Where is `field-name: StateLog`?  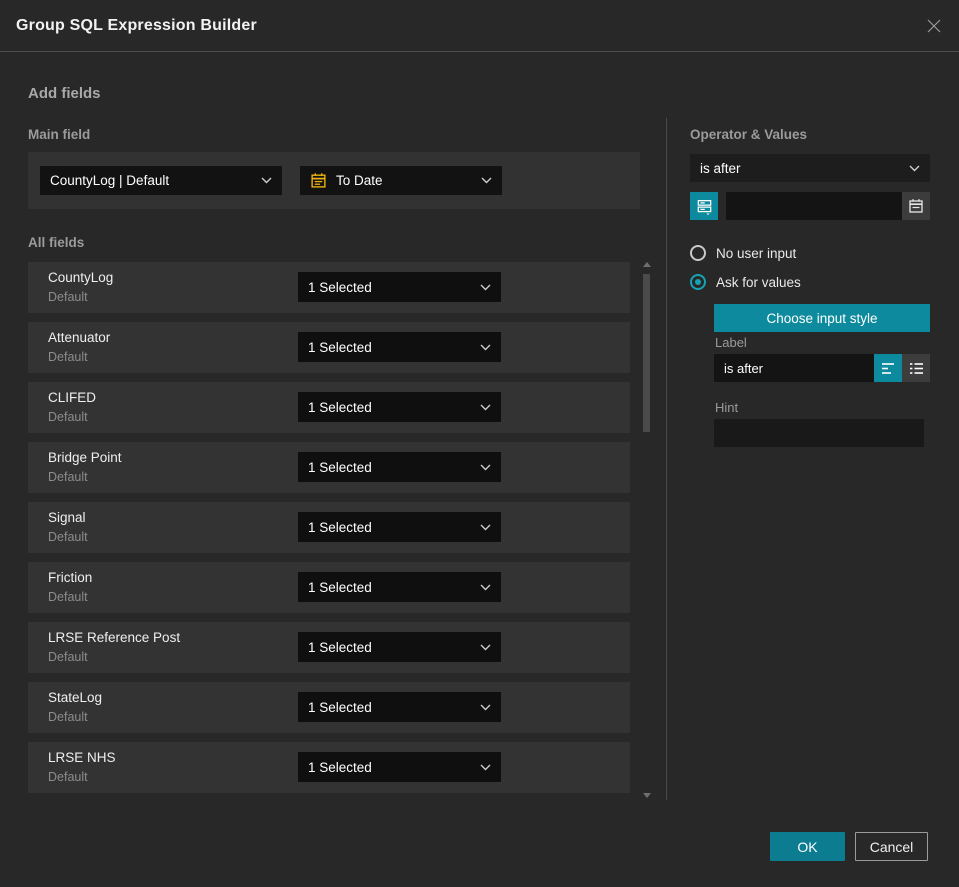
field-name: StateLog is located at coordinates (75, 697).